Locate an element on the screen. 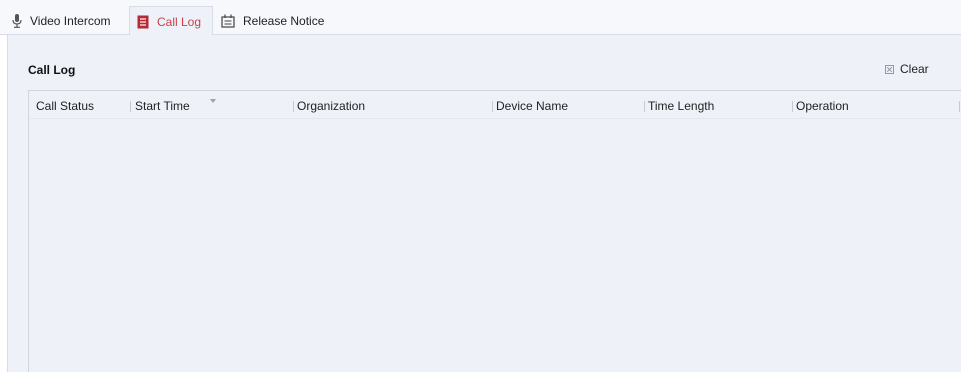  clear-button: Clear is located at coordinates (907, 69).